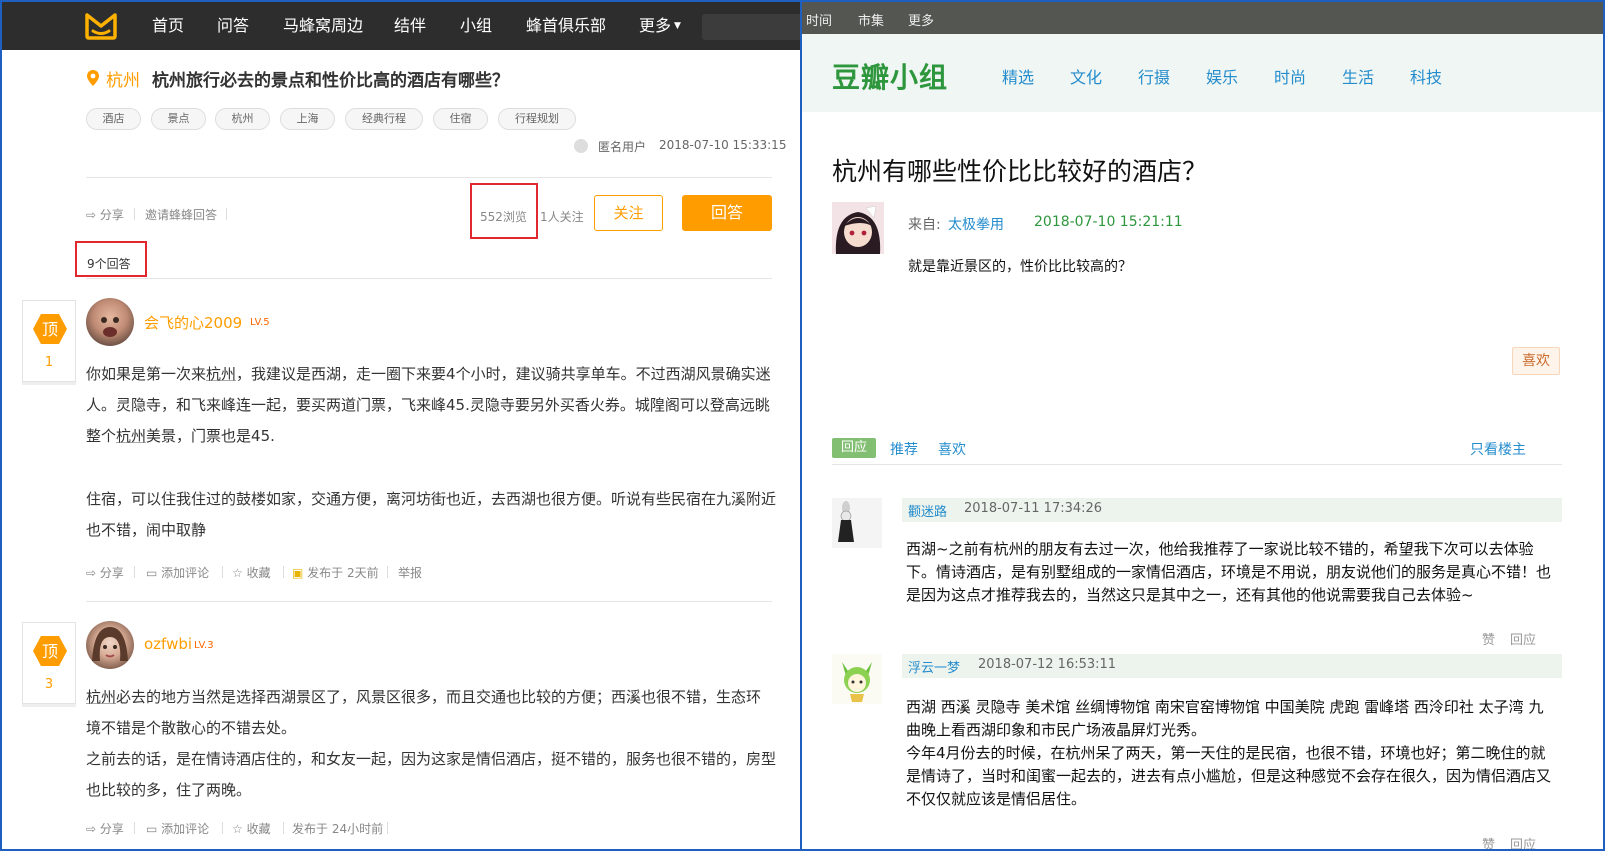 The width and height of the screenshot is (1605, 851). I want to click on nav-groups: 小组, so click(476, 26).